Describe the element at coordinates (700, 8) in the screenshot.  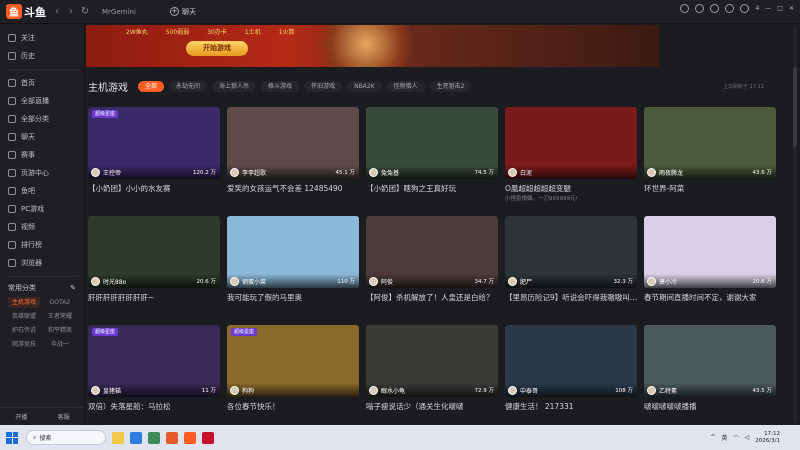
I see `download-icon` at that location.